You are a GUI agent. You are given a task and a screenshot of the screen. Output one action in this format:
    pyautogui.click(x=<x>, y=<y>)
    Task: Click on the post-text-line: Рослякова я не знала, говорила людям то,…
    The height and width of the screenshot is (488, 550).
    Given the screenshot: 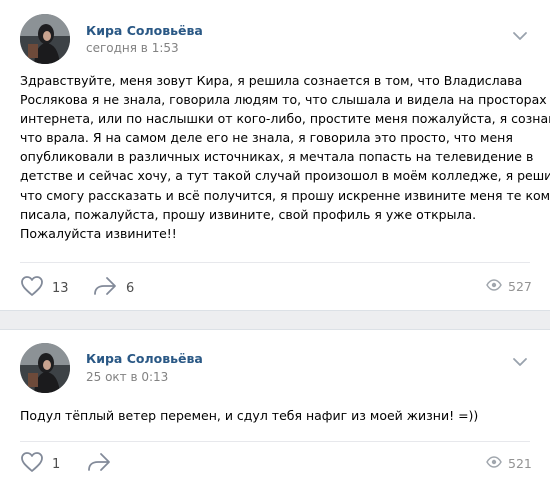 What is the action you would take?
    pyautogui.click(x=283, y=100)
    